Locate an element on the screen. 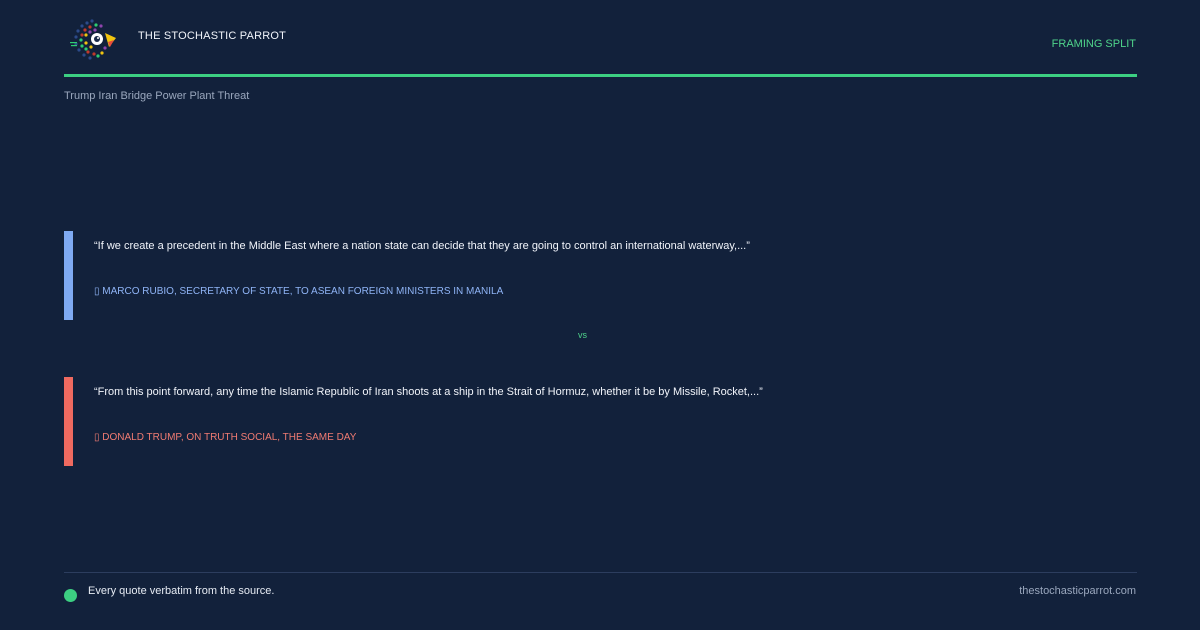 This screenshot has width=1200, height=630. footer-divider is located at coordinates (600, 572).